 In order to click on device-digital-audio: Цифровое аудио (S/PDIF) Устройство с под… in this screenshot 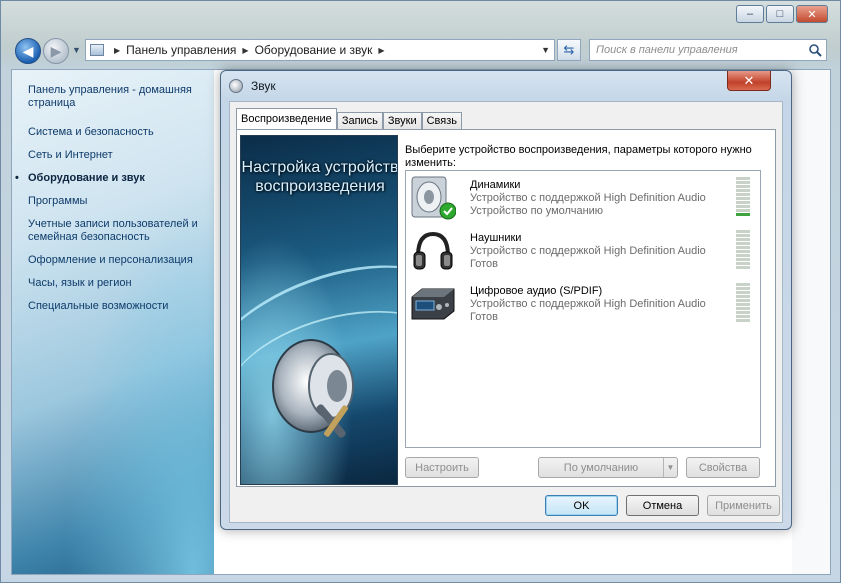, I will do `click(583, 305)`.